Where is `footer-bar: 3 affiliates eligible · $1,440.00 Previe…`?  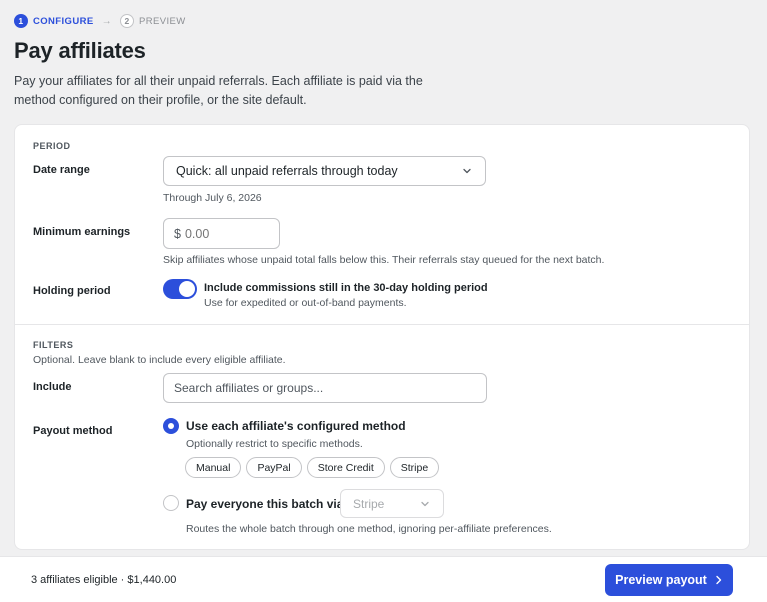 footer-bar: 3 affiliates eligible · $1,440.00 Previe… is located at coordinates (383, 579).